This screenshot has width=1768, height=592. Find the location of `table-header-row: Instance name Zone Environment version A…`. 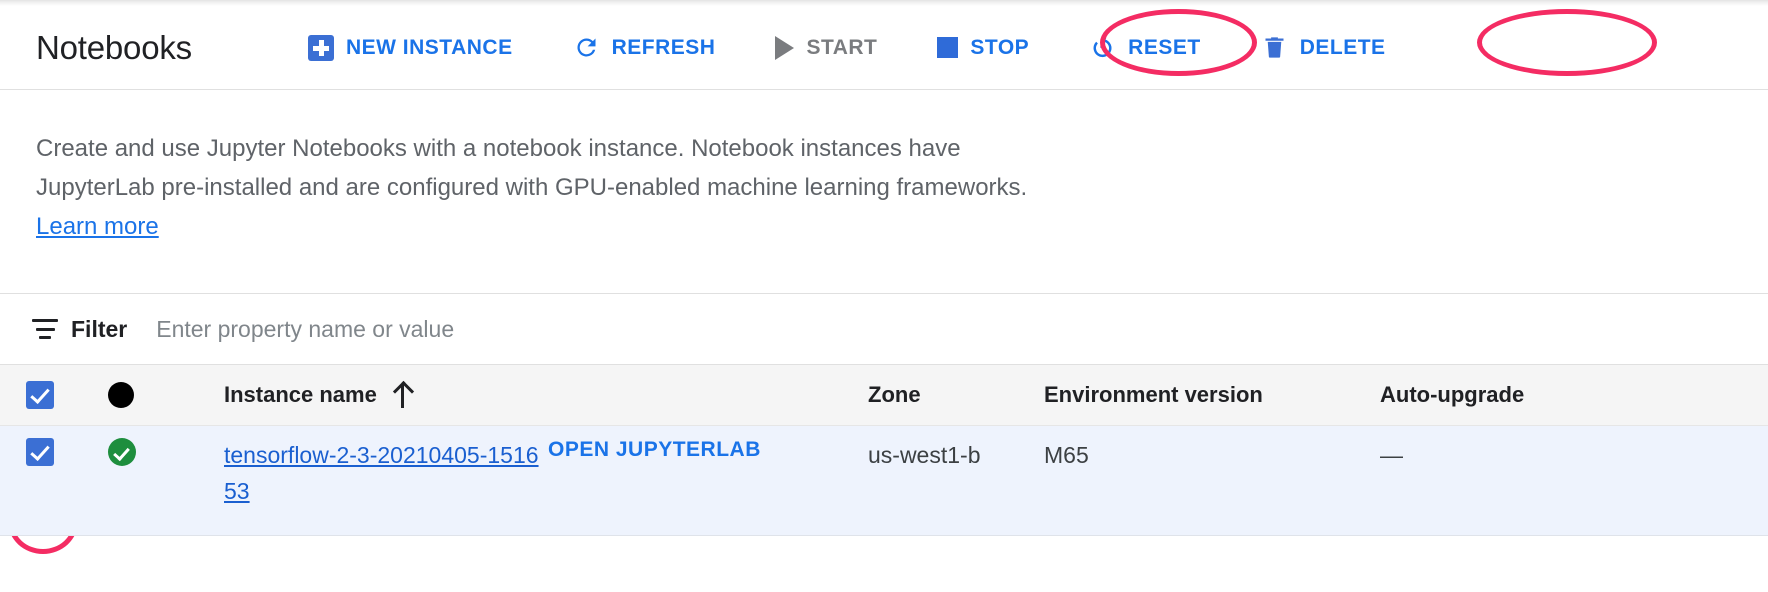

table-header-row: Instance name Zone Environment version A… is located at coordinates (884, 395).